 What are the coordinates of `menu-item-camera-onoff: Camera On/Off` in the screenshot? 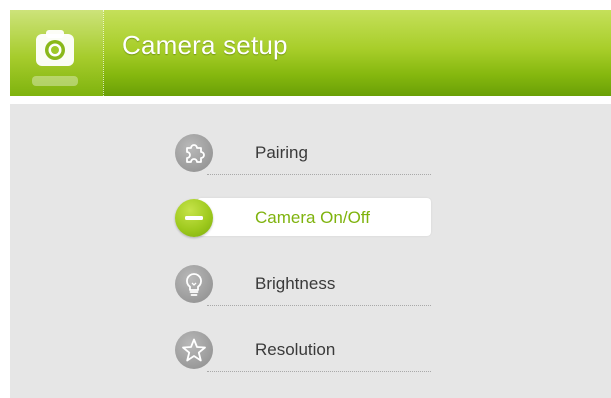 It's located at (303, 218).